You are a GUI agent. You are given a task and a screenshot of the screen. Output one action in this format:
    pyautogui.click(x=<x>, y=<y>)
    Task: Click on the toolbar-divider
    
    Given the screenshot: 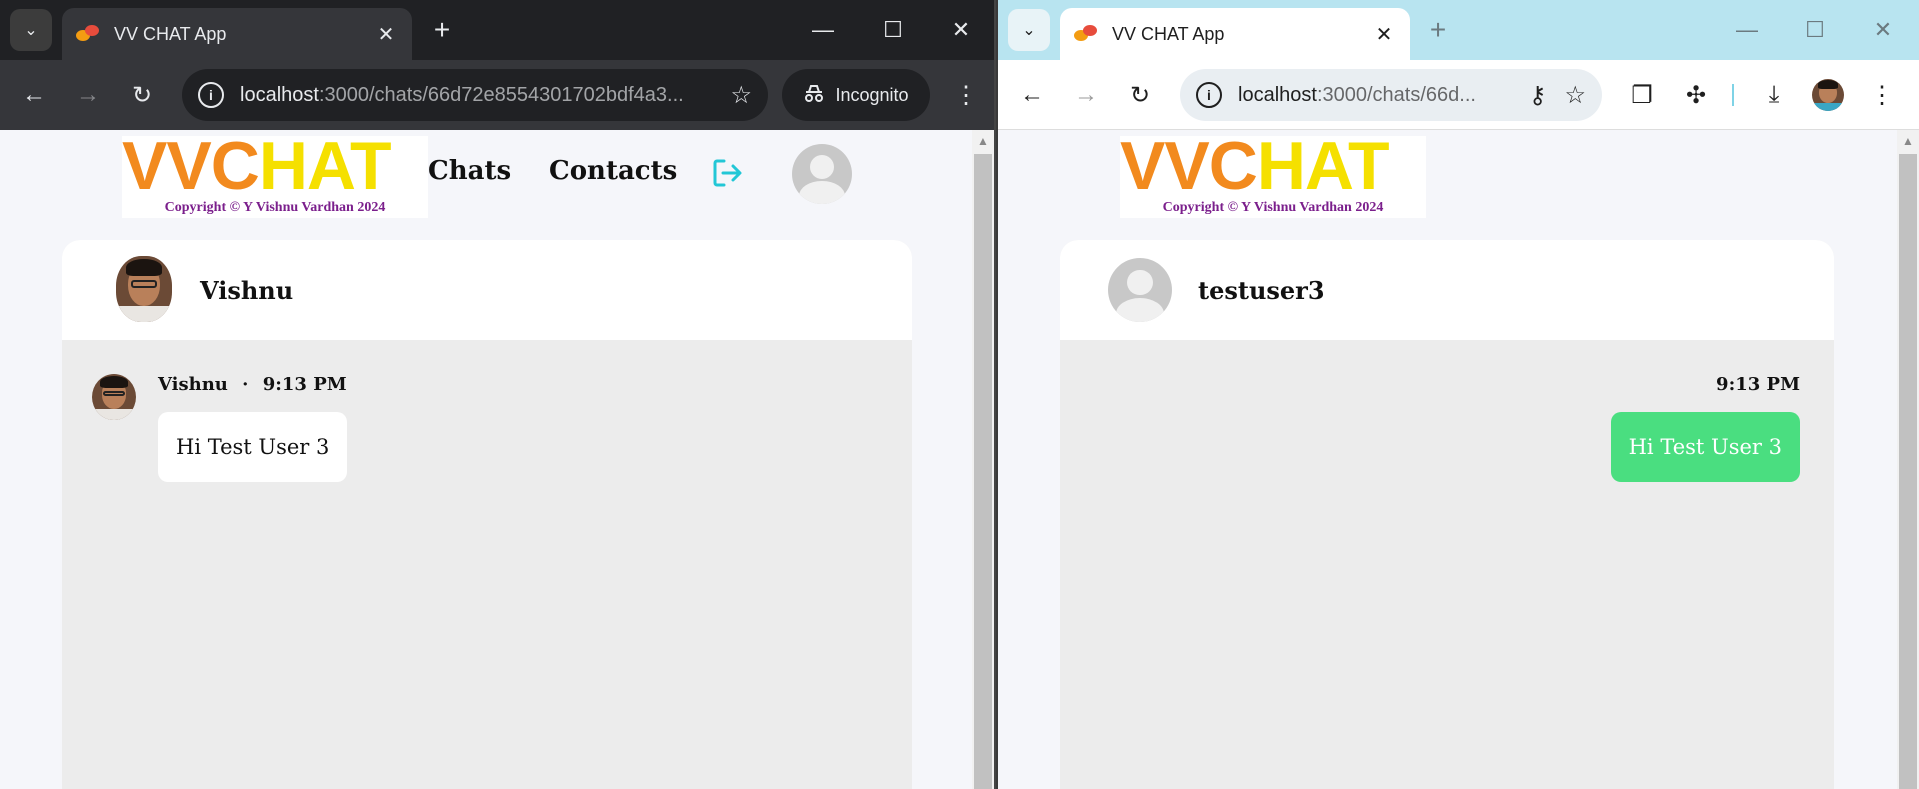 What is the action you would take?
    pyautogui.click(x=1733, y=95)
    